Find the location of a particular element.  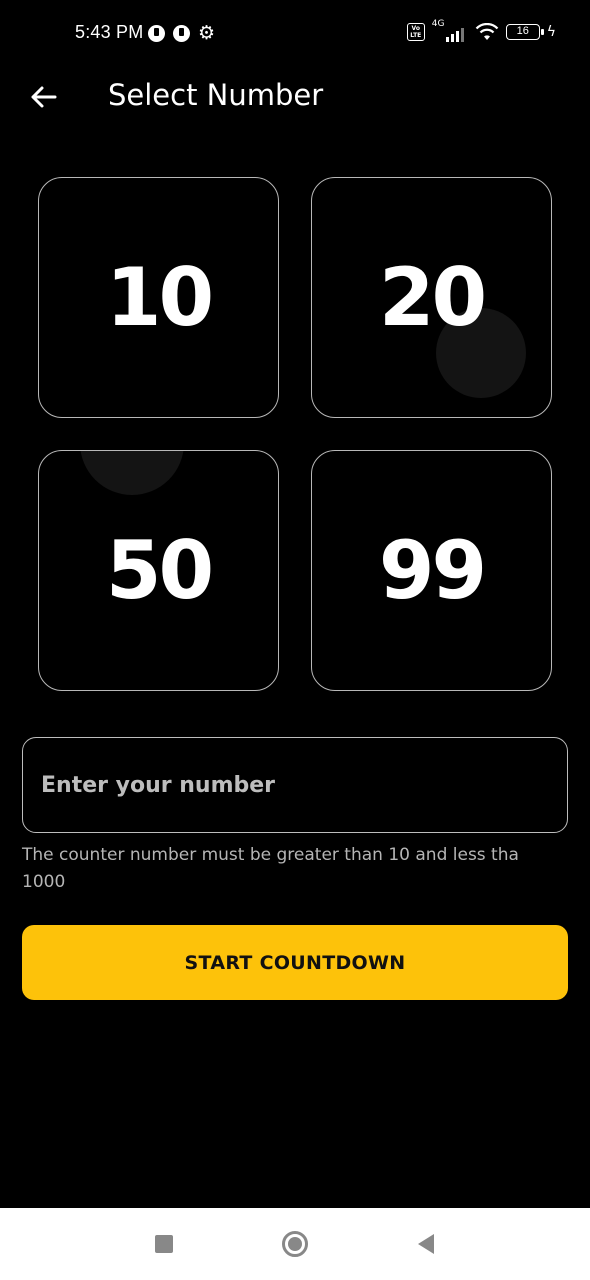

status-time: 5:43 PM is located at coordinates (109, 32).